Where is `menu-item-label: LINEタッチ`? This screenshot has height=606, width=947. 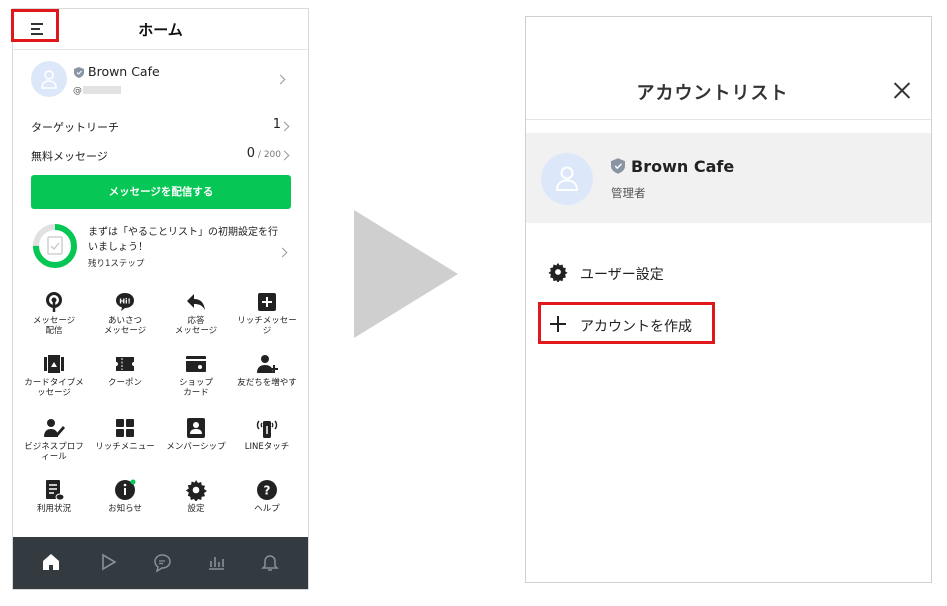 menu-item-label: LINEタッチ is located at coordinates (267, 447).